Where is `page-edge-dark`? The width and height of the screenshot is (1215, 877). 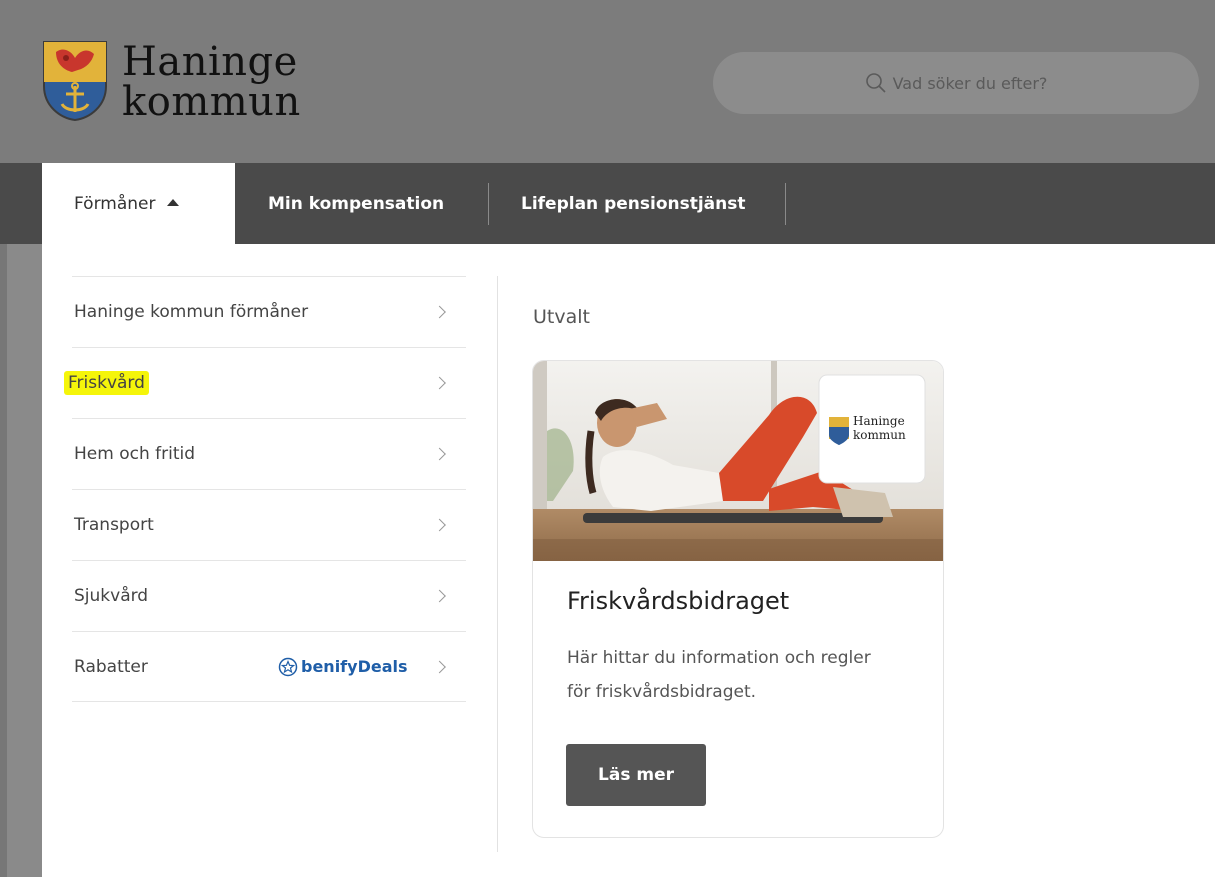 page-edge-dark is located at coordinates (3, 560).